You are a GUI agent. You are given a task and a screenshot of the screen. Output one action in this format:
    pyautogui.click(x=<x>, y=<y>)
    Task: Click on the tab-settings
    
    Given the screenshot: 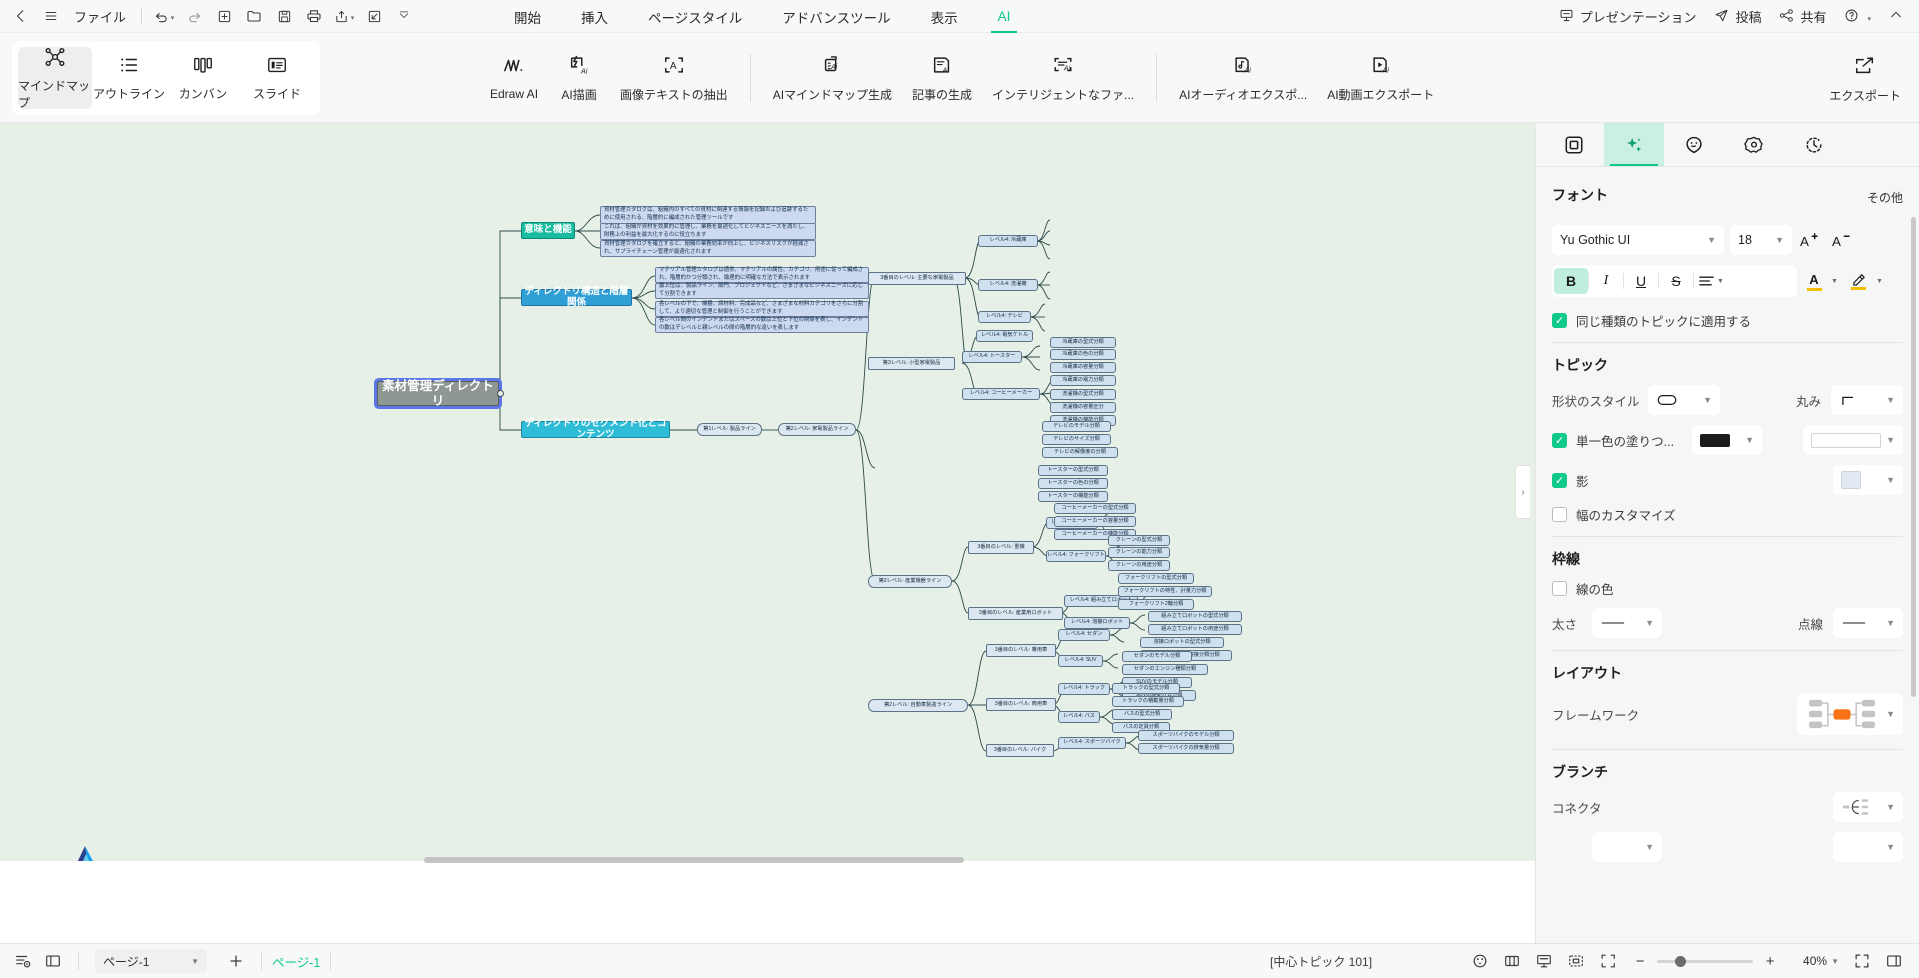 What is the action you would take?
    pyautogui.click(x=1754, y=144)
    